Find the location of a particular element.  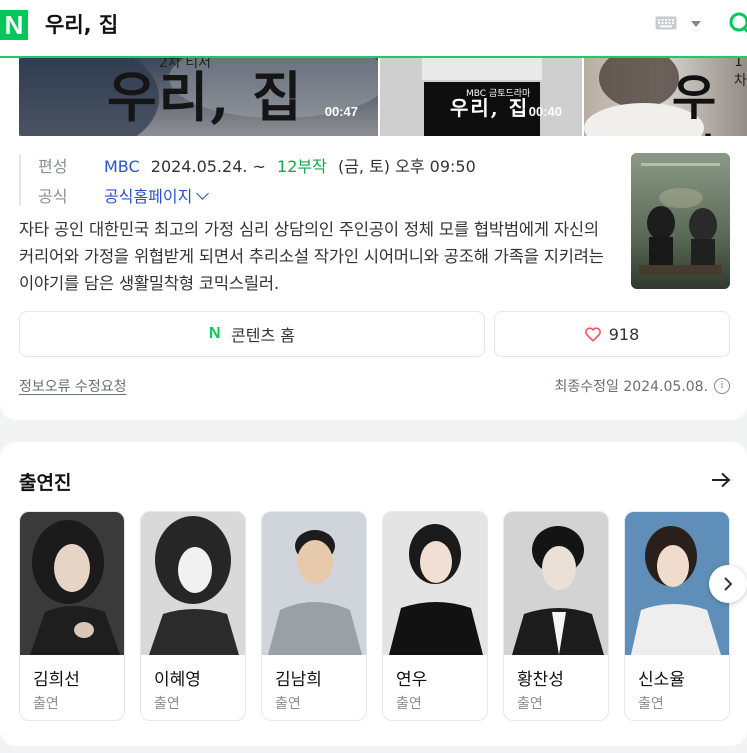

drama-poster is located at coordinates (680, 221).